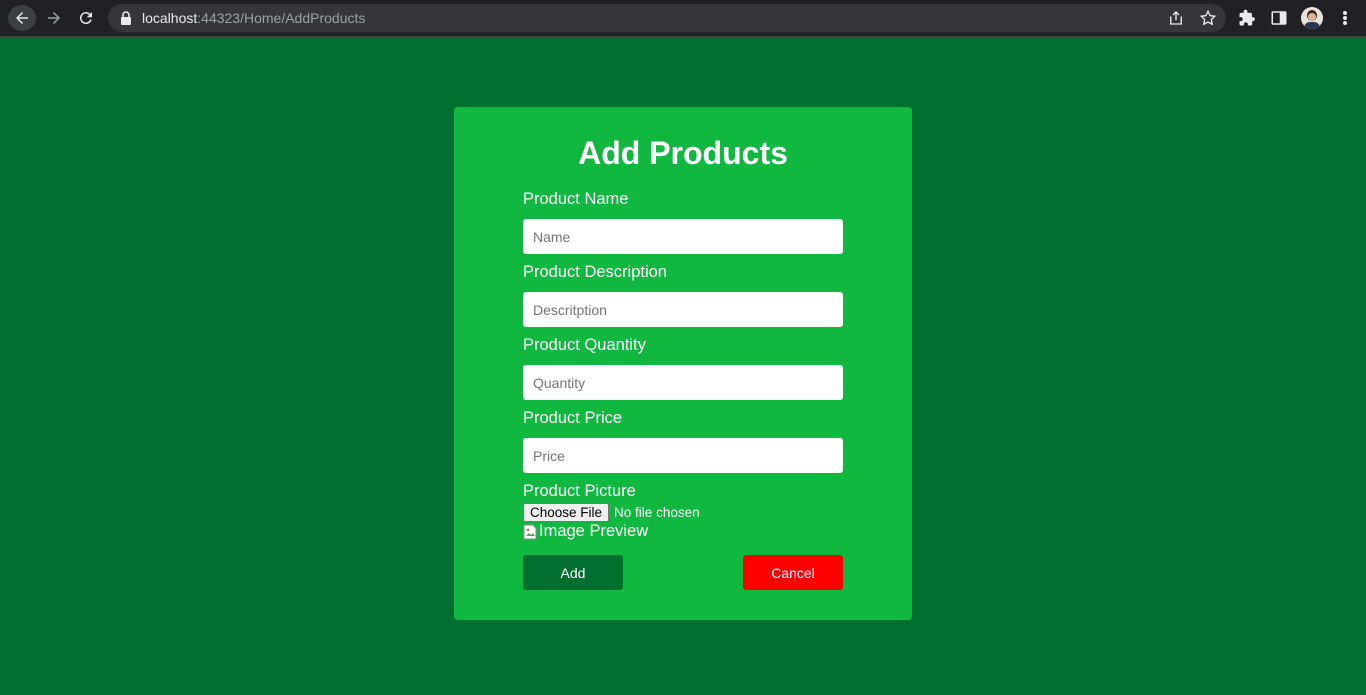 This screenshot has height=695, width=1366. What do you see at coordinates (573, 572) in the screenshot?
I see `add-button: Add` at bounding box center [573, 572].